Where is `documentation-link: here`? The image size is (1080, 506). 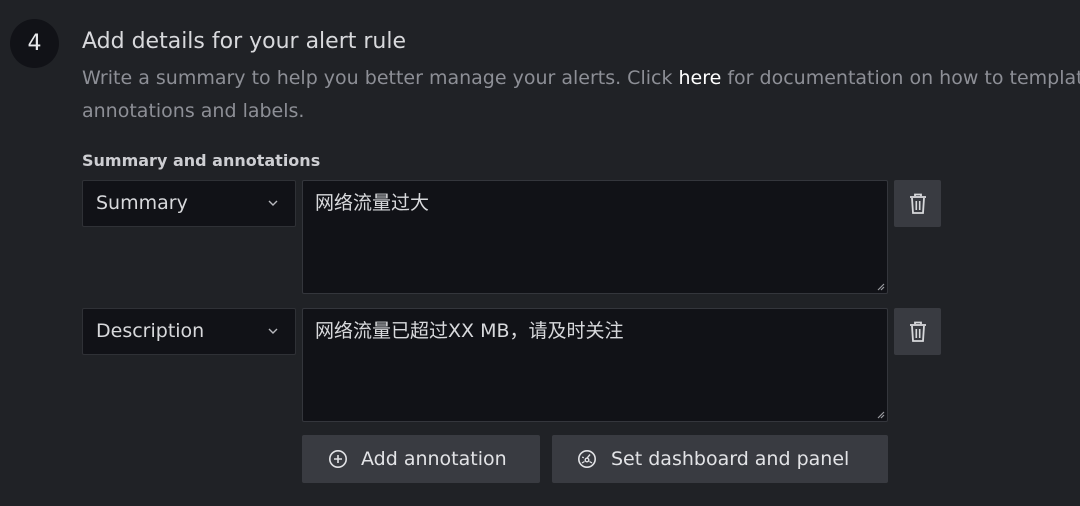 documentation-link: here is located at coordinates (700, 78).